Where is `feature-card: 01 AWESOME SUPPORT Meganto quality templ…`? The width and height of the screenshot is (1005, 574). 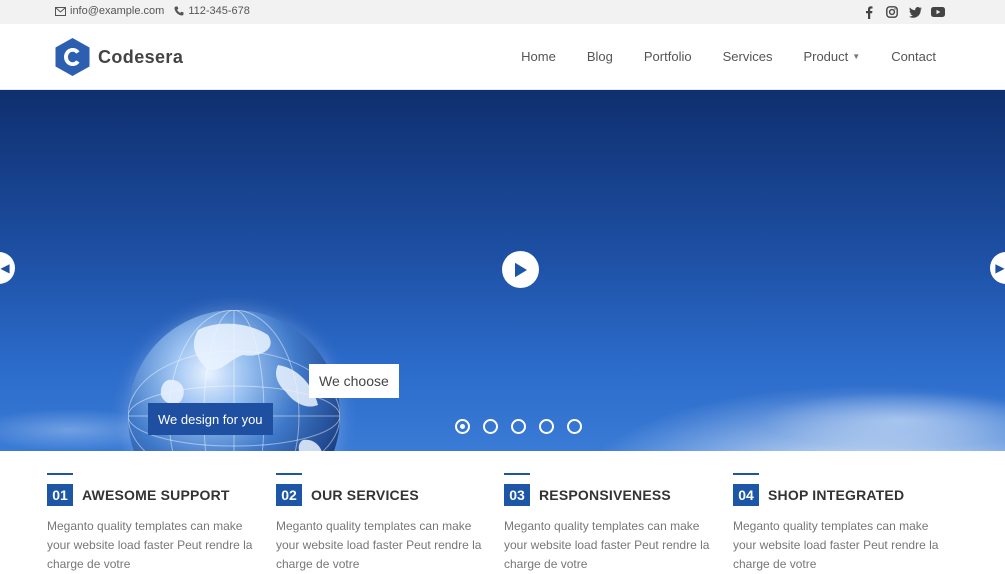
feature-card: 01 AWESOME SUPPORT Meganto quality templ… is located at coordinates (152, 523).